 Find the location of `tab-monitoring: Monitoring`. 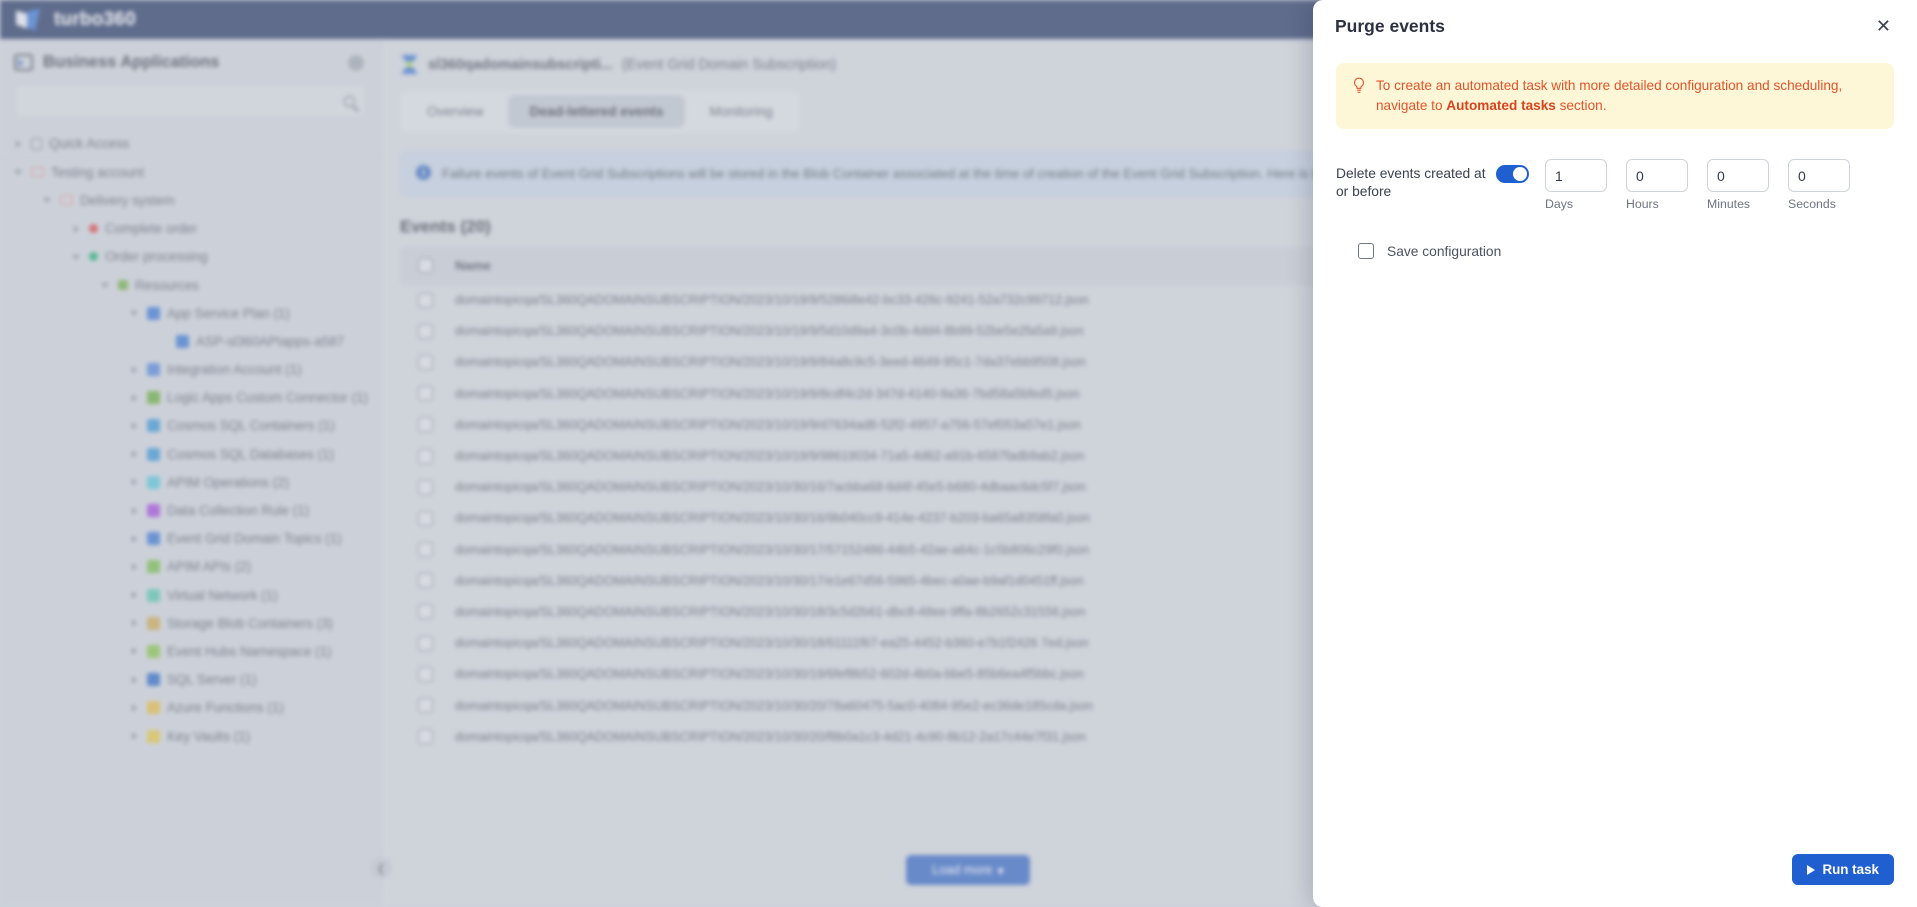

tab-monitoring: Monitoring is located at coordinates (740, 111).